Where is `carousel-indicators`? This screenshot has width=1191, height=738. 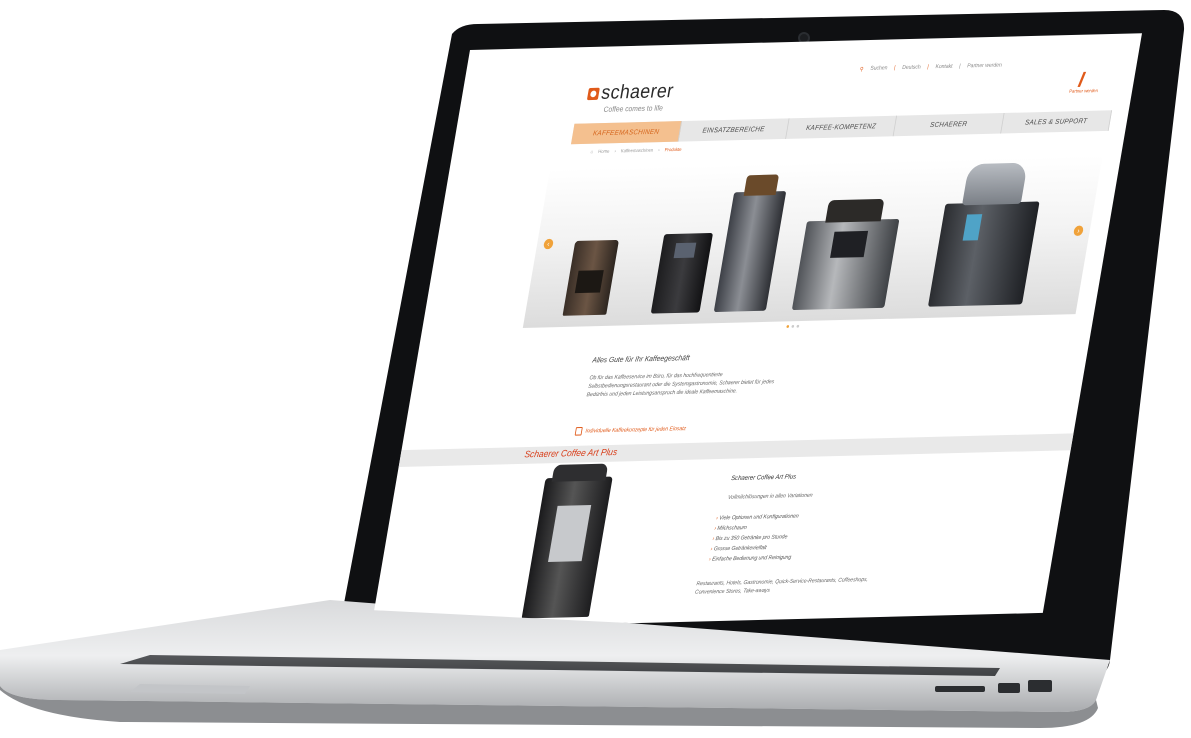
carousel-indicators is located at coordinates (793, 326).